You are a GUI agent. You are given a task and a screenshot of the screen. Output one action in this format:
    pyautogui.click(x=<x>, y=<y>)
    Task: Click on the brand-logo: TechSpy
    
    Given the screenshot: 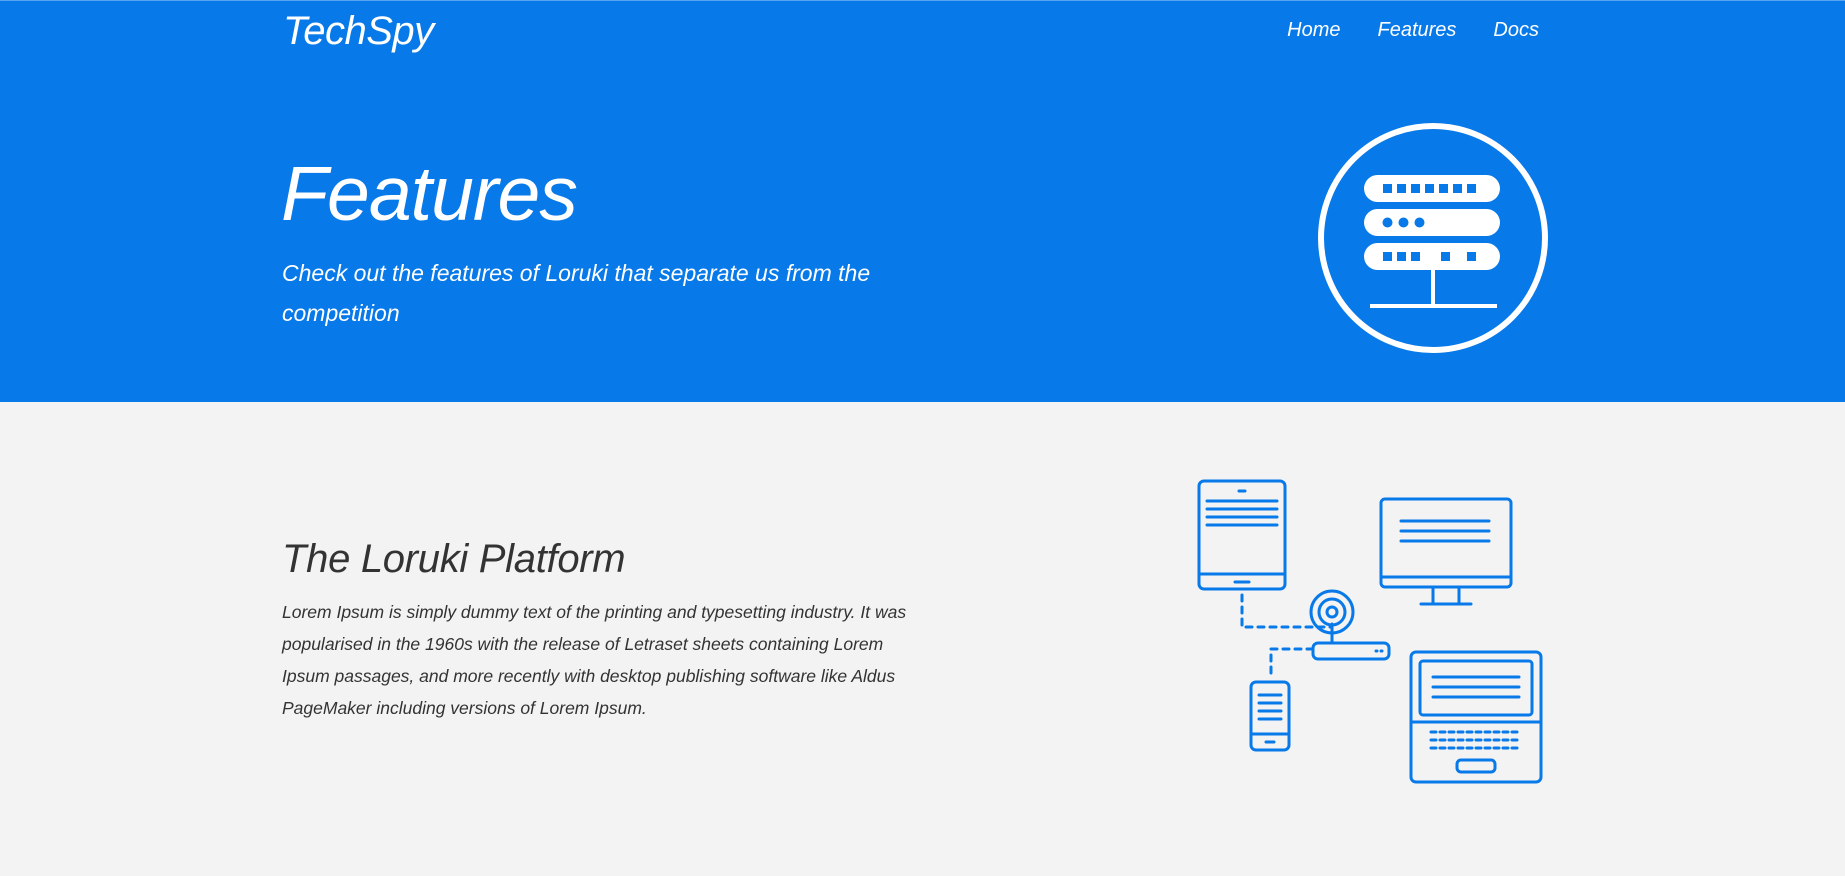 What is the action you would take?
    pyautogui.click(x=358, y=31)
    